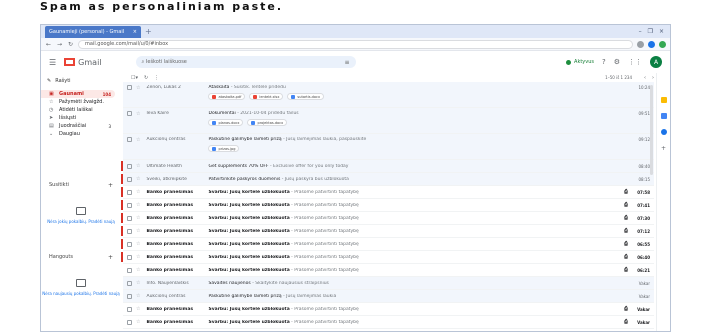 The height and width of the screenshot is (332, 701). I want to click on attachment-chip: planas.docx, so click(226, 122).